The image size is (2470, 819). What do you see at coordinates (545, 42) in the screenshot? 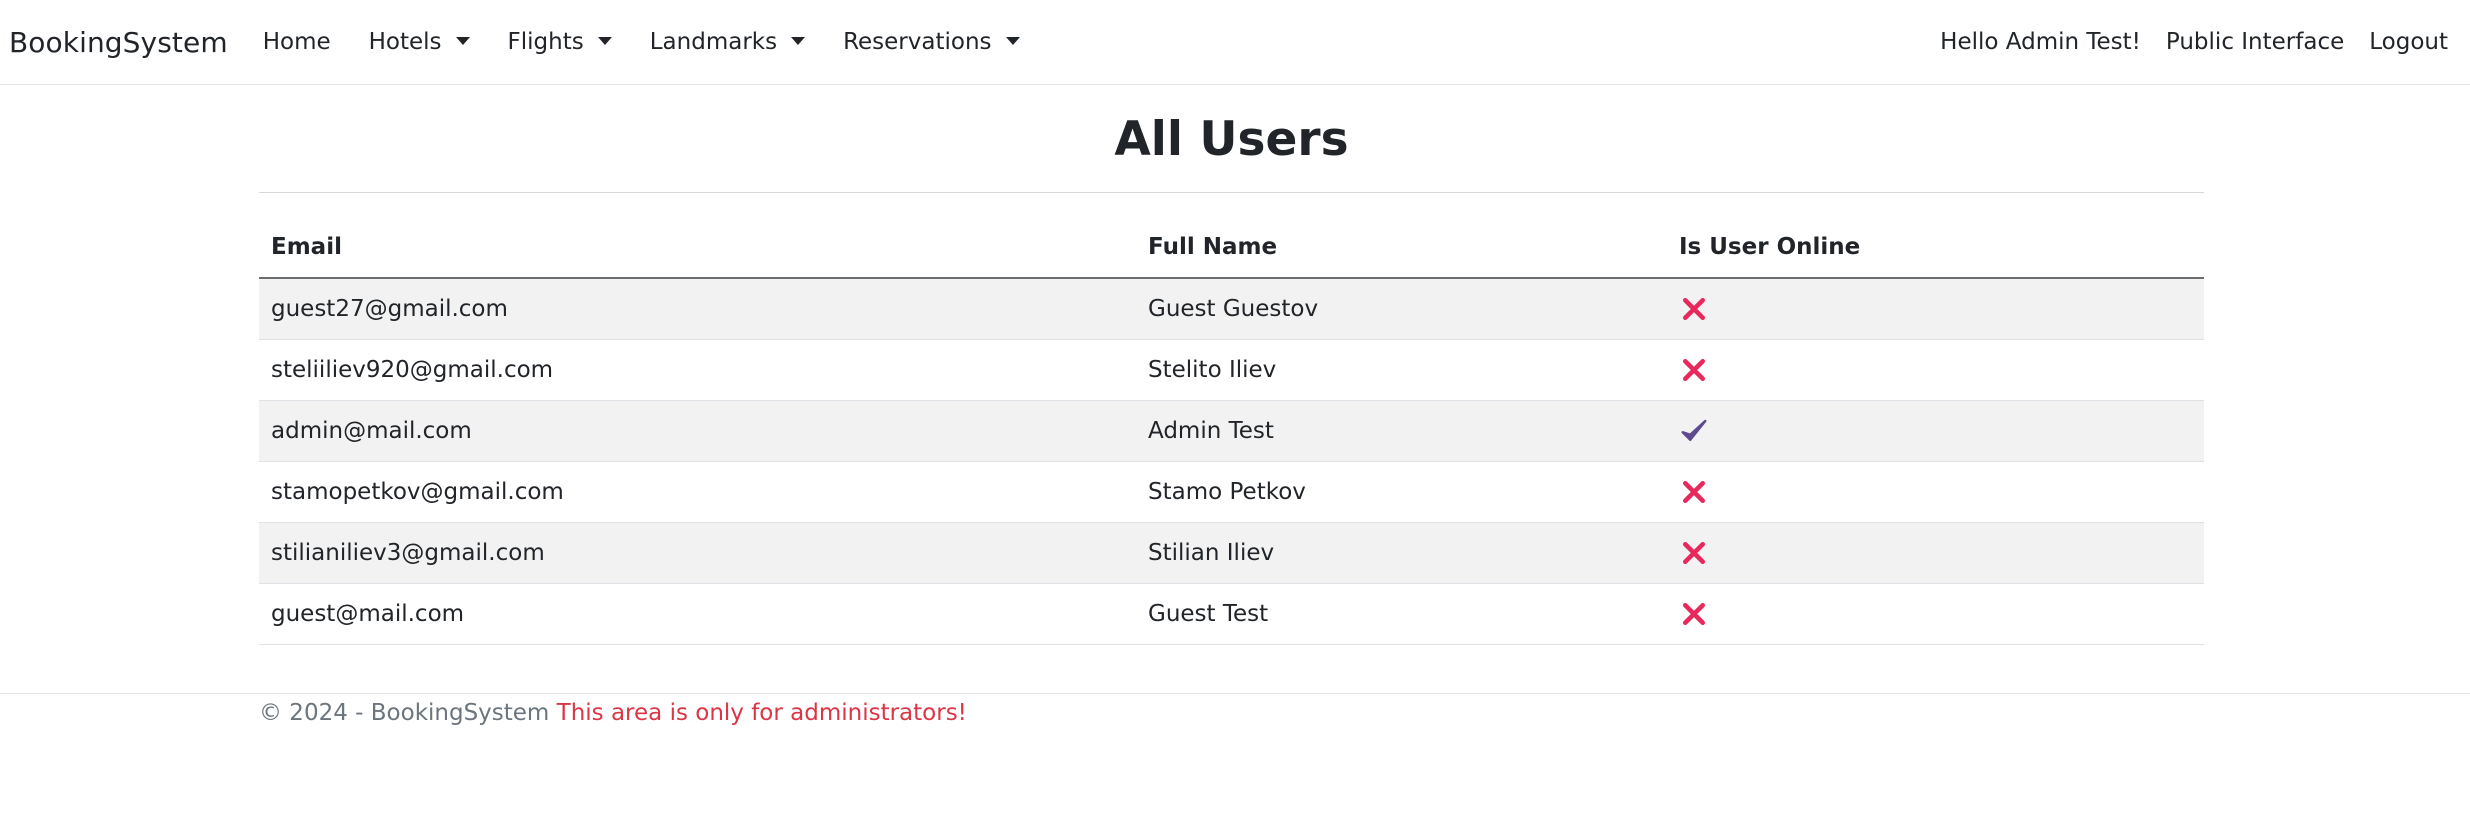
I see `nav-flights-label: Flights` at bounding box center [545, 42].